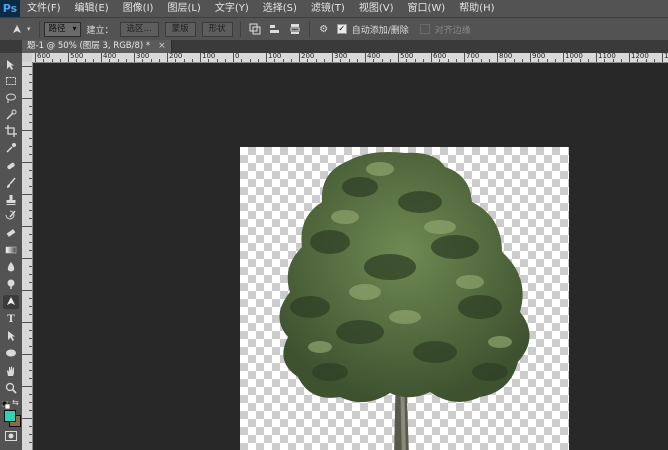 The width and height of the screenshot is (668, 450). What do you see at coordinates (666, 56) in the screenshot?
I see `ruler-label: 1300` at bounding box center [666, 56].